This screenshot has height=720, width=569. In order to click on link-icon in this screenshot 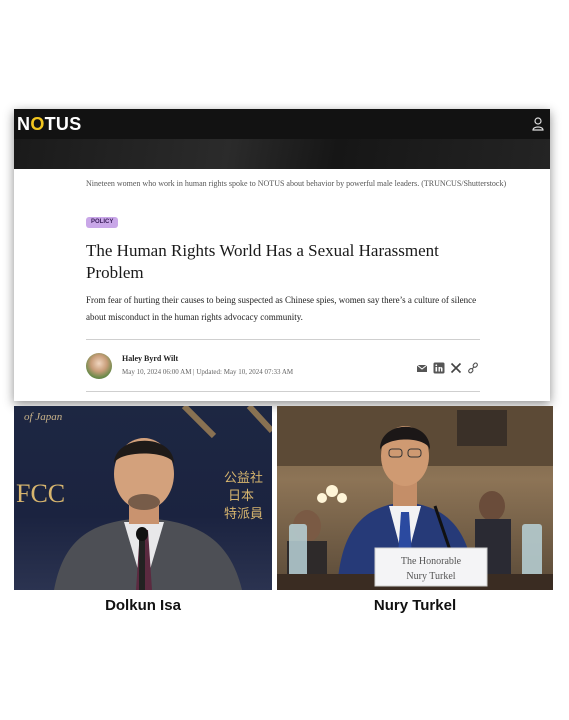, I will do `click(473, 367)`.